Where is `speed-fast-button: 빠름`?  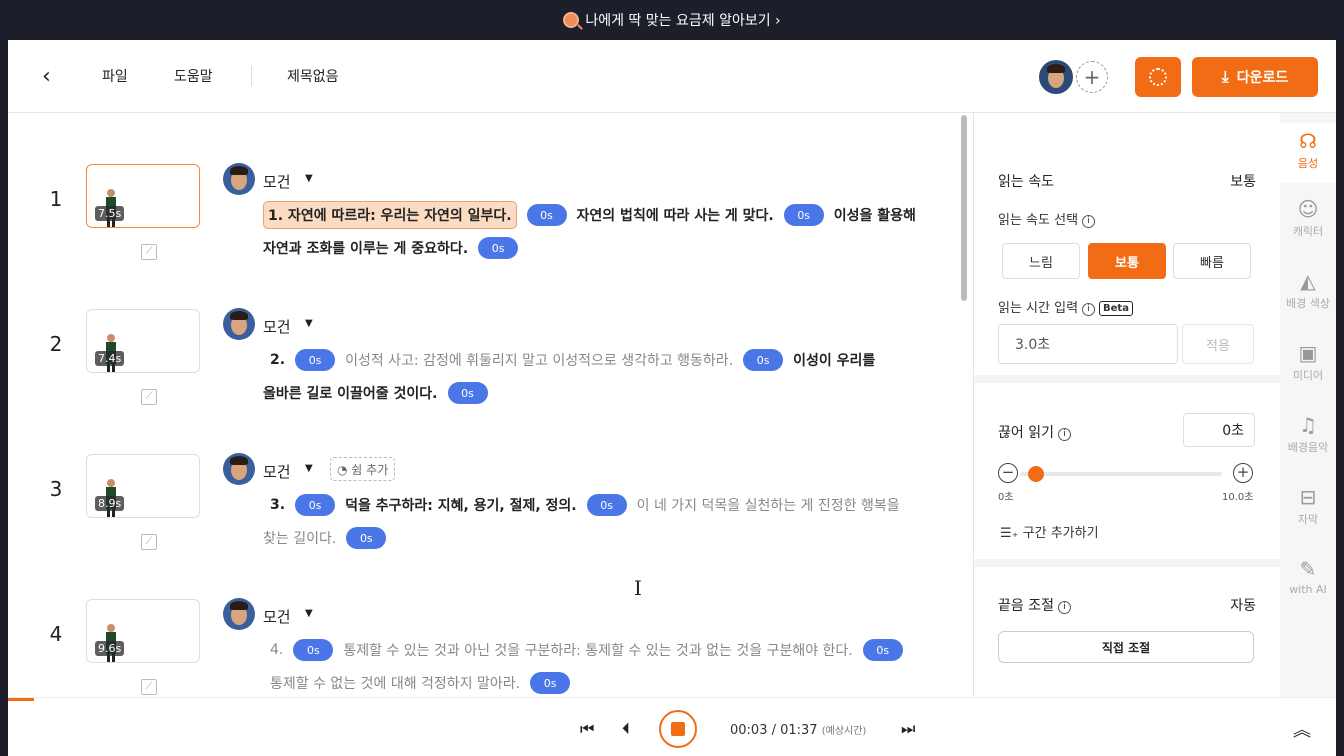 speed-fast-button: 빠름 is located at coordinates (1212, 261).